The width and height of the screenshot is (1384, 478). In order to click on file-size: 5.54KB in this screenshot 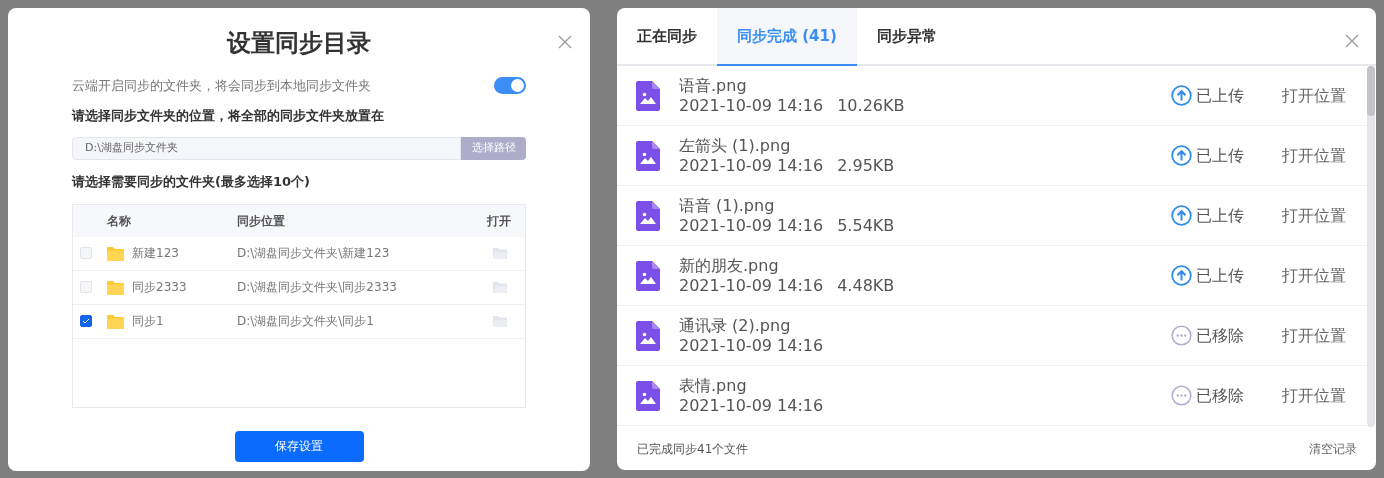, I will do `click(866, 225)`.